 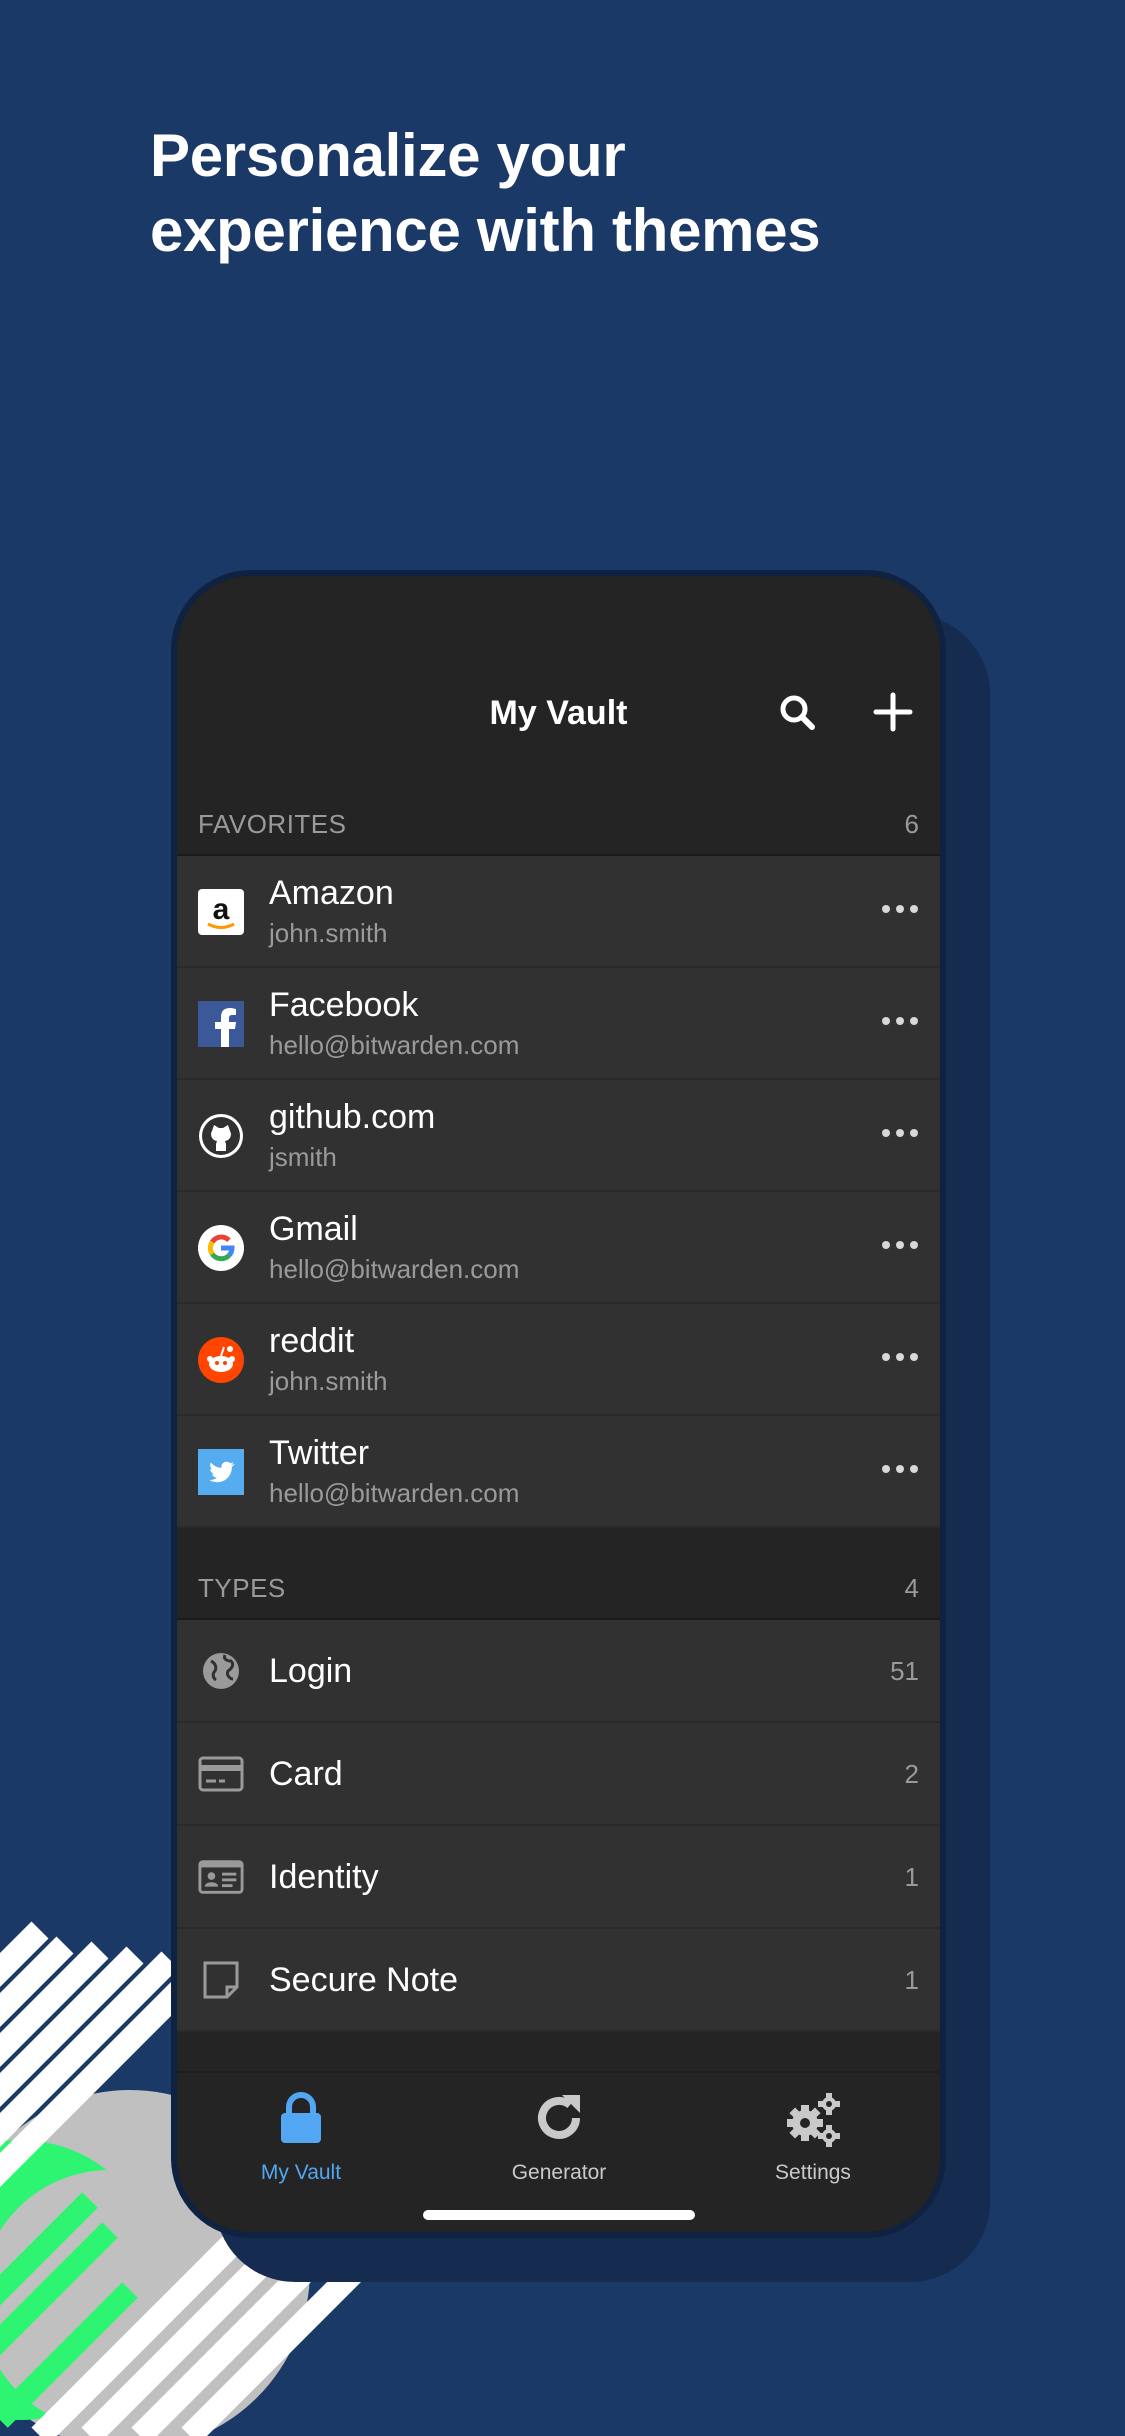 I want to click on types-section-header: TYPES 4, so click(x=558, y=1574).